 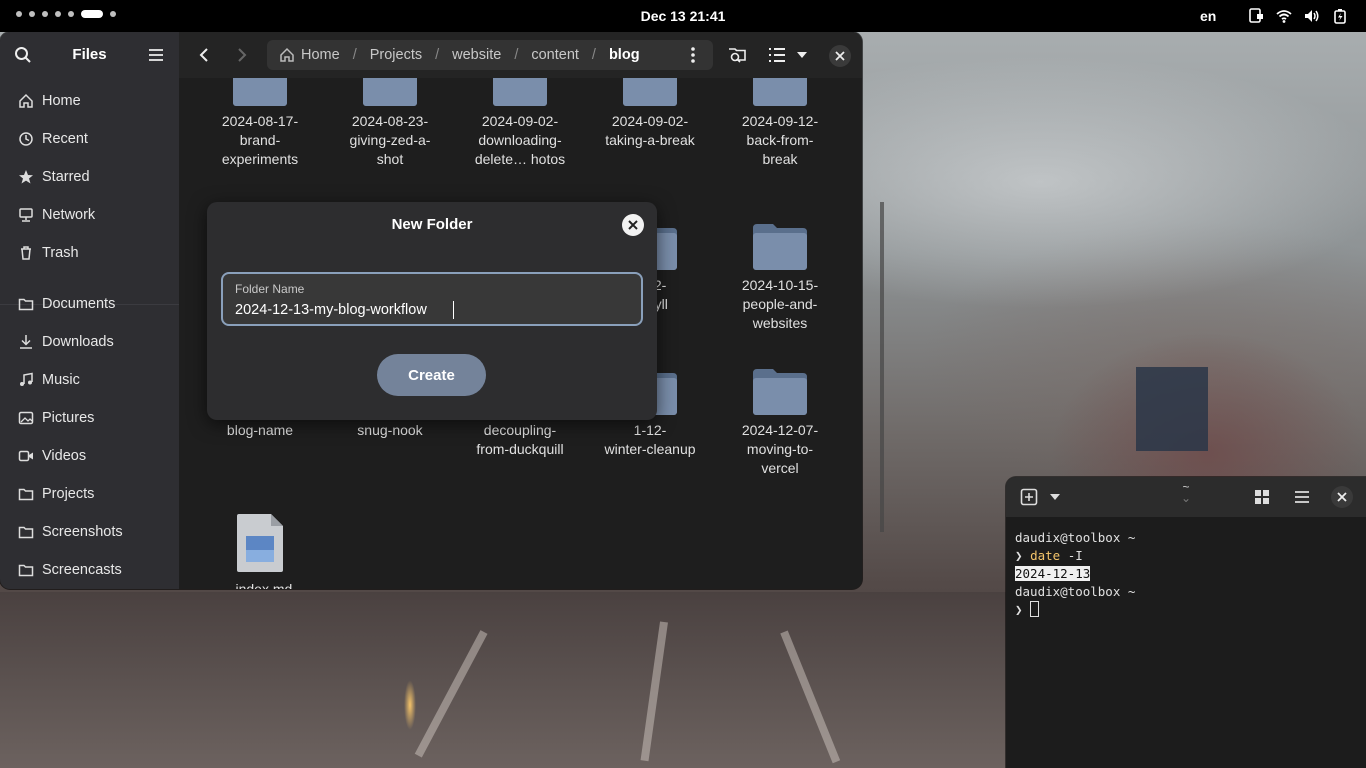 I want to click on sidebar-item-pictures: Pictures, so click(x=56, y=418).